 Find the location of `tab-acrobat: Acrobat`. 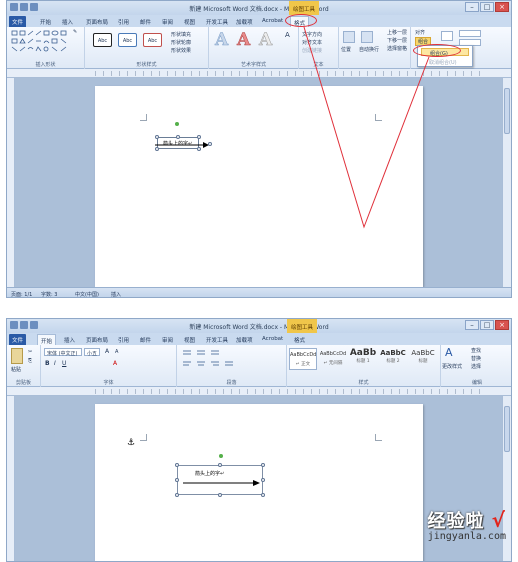

tab-acrobat: Acrobat is located at coordinates (272, 339).